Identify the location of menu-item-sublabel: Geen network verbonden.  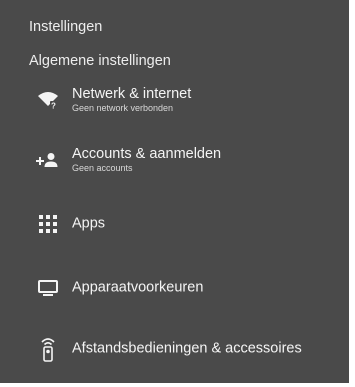
(123, 108).